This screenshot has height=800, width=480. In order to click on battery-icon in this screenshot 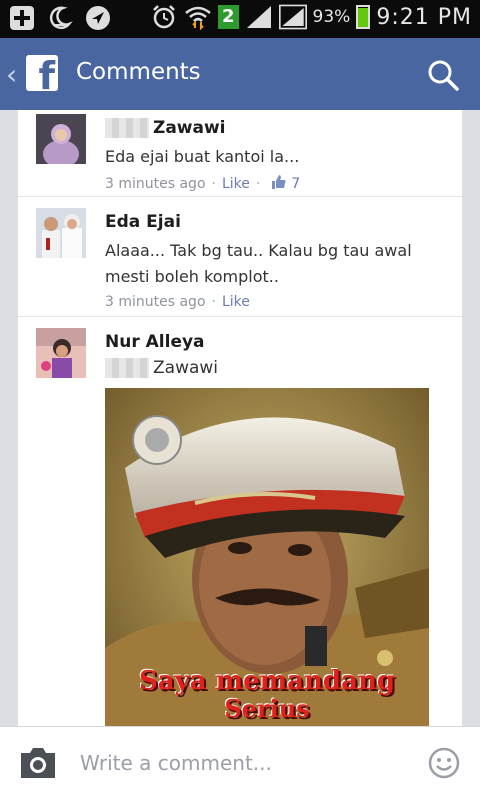, I will do `click(363, 17)`.